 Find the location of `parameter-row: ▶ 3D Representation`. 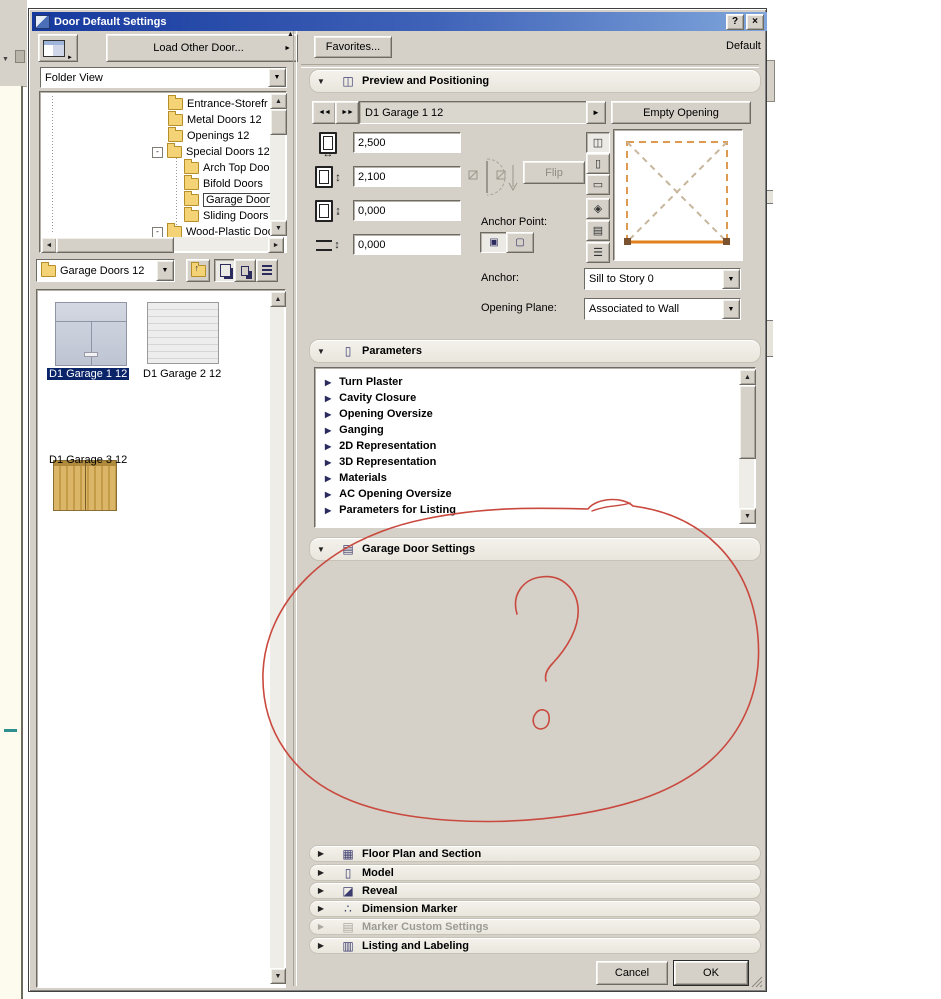

parameter-row: ▶ 3D Representation is located at coordinates (380, 462).